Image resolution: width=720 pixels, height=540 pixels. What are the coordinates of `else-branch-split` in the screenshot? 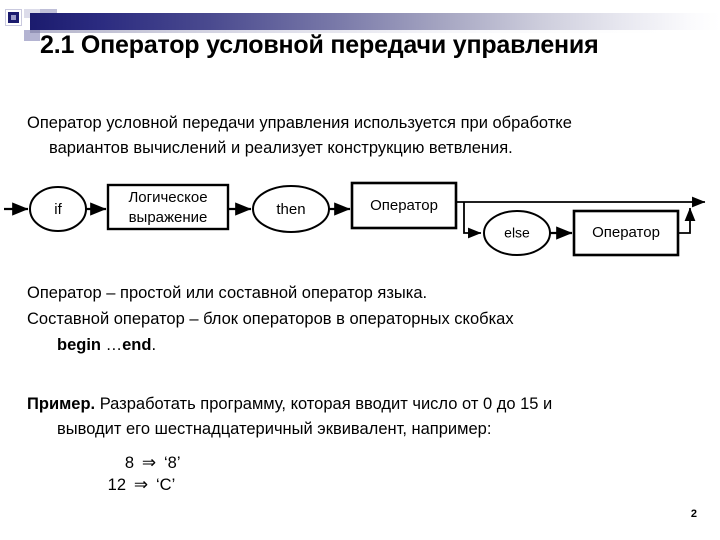 It's located at (472, 220).